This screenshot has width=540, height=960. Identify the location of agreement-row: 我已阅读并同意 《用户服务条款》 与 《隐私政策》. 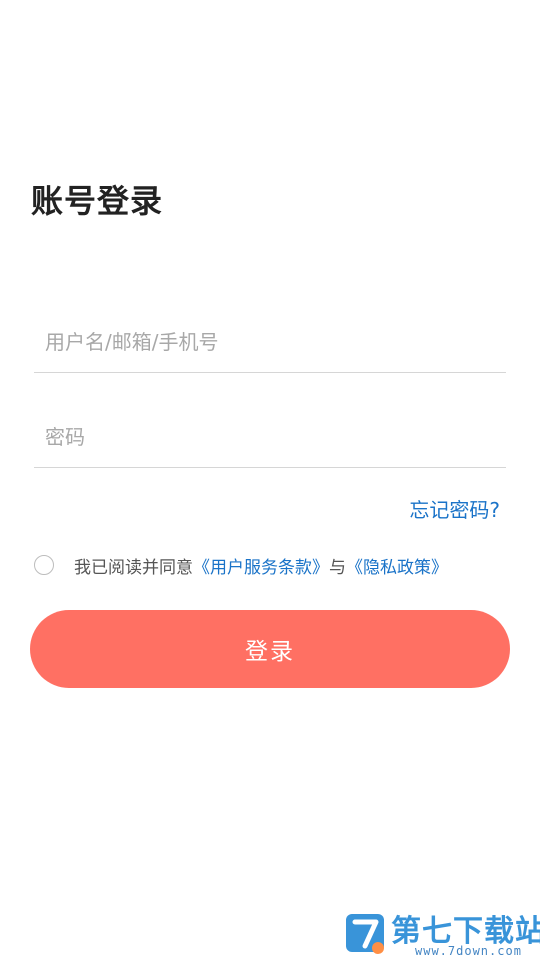
(241, 565).